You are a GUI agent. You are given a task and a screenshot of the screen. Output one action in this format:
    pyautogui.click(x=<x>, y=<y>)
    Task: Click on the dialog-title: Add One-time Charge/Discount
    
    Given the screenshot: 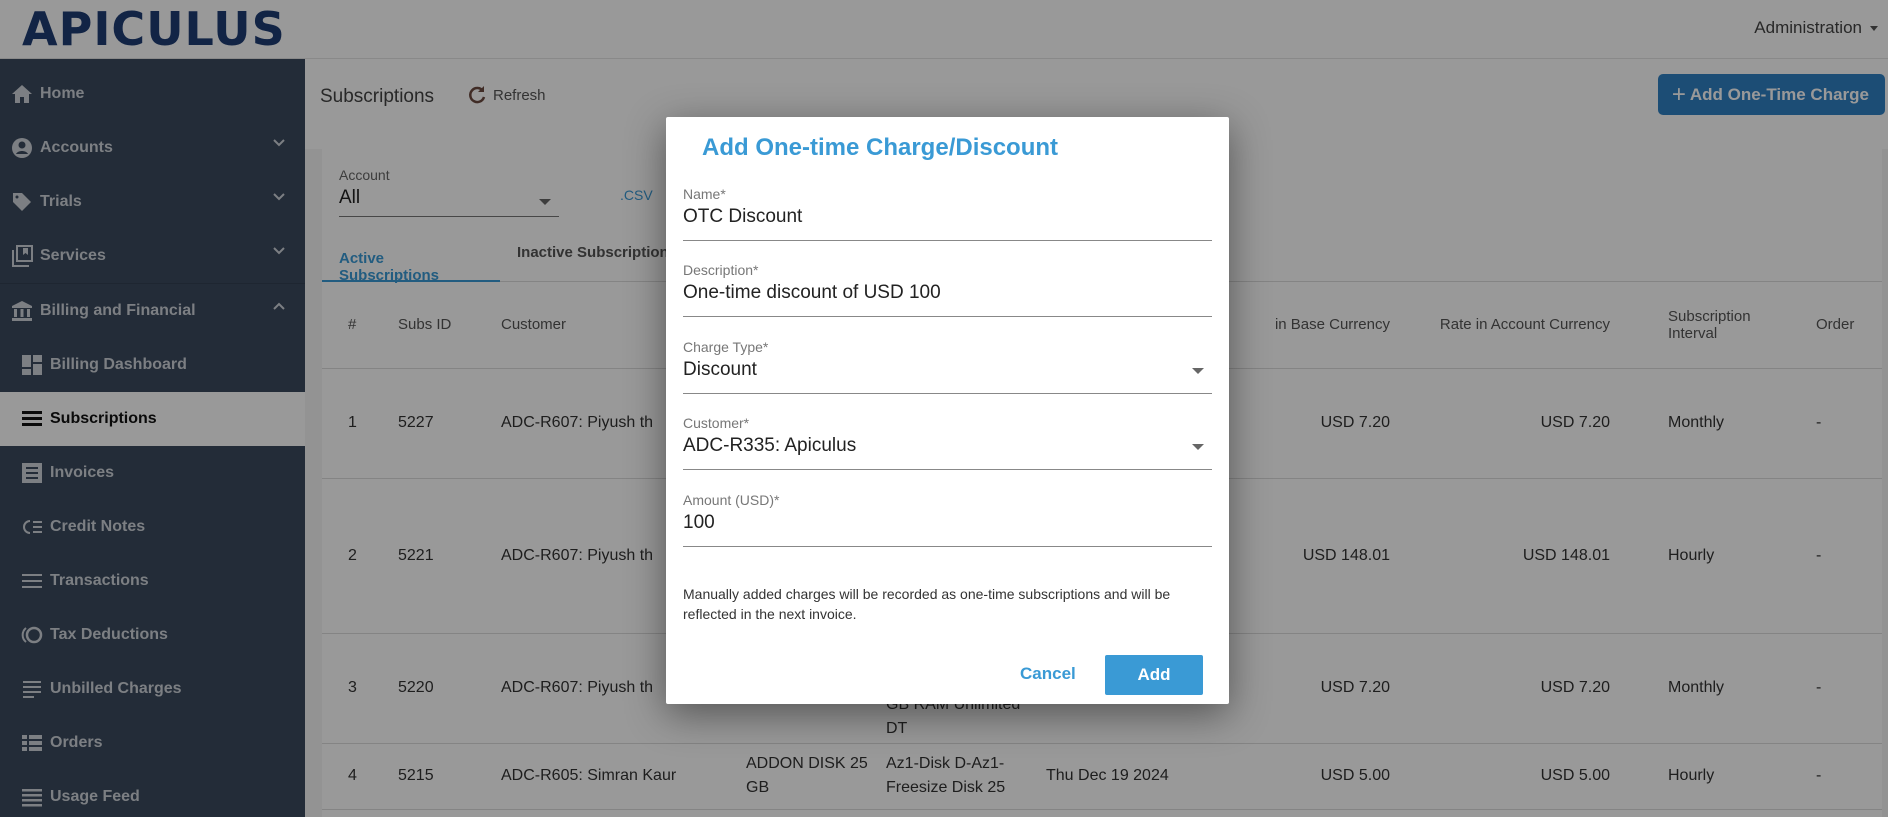 What is the action you would take?
    pyautogui.click(x=880, y=147)
    